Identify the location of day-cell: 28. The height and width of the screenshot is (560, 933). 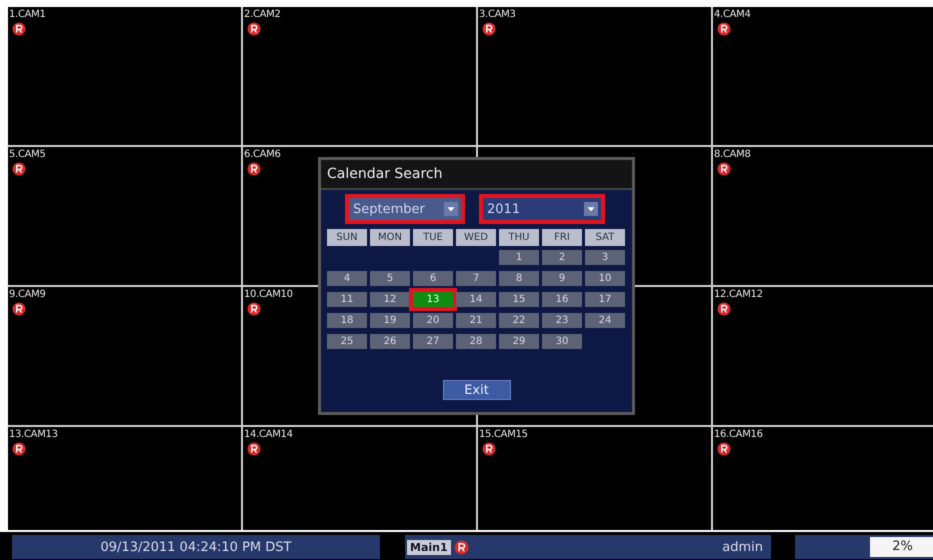
(476, 341).